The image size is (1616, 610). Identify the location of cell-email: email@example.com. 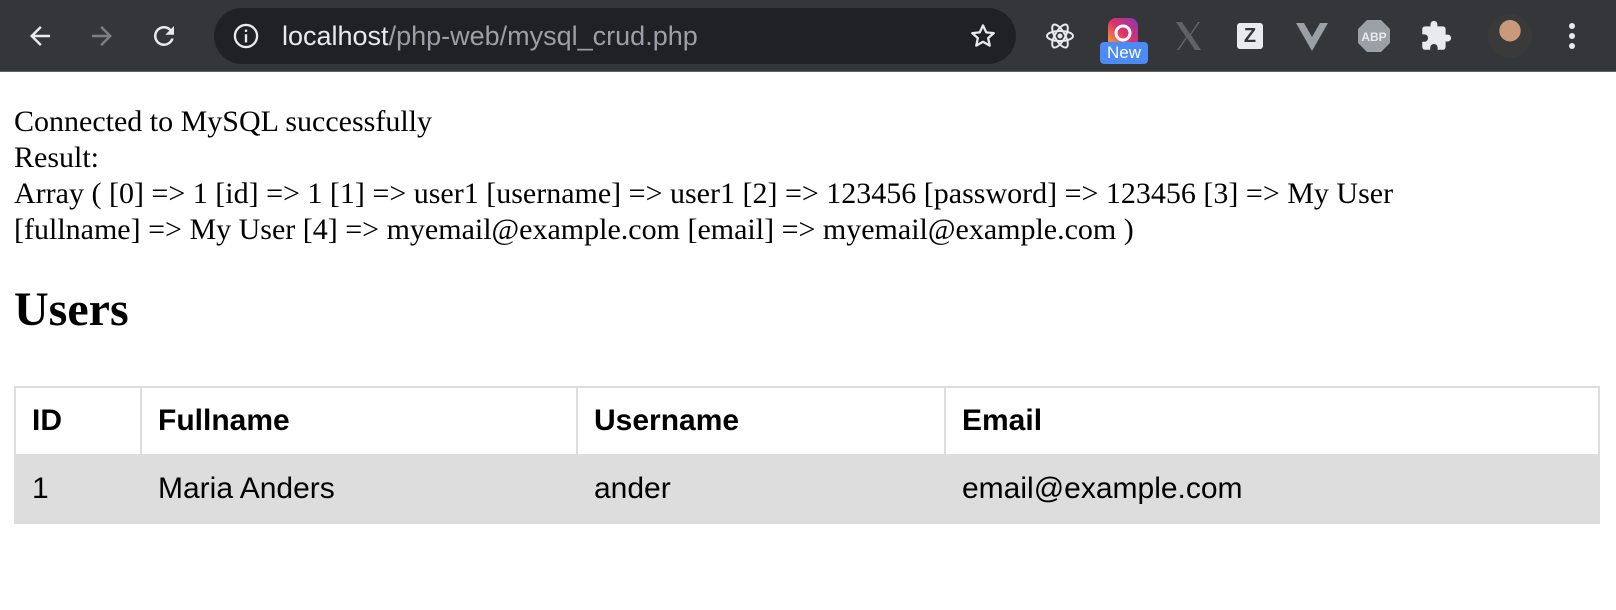
(1272, 489).